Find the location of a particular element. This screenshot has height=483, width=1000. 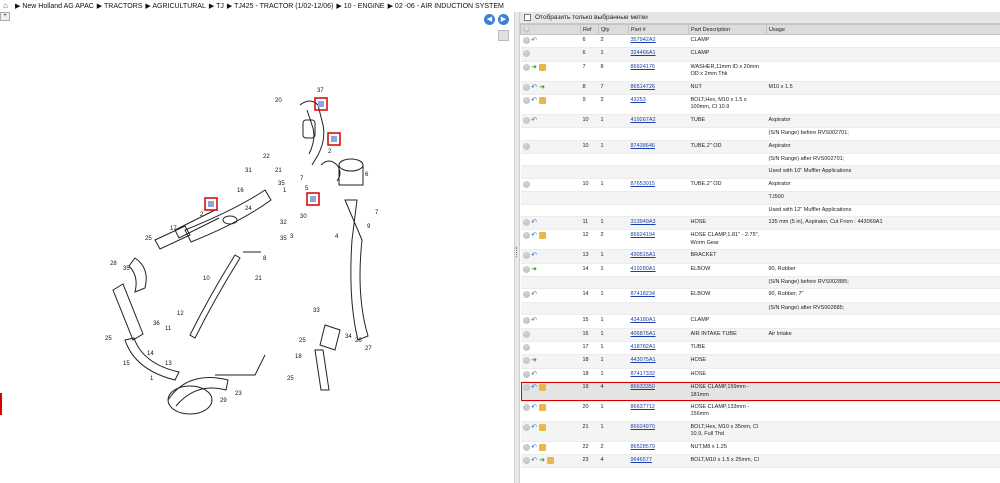

part-number-link: 419267A2 is located at coordinates (643, 120).